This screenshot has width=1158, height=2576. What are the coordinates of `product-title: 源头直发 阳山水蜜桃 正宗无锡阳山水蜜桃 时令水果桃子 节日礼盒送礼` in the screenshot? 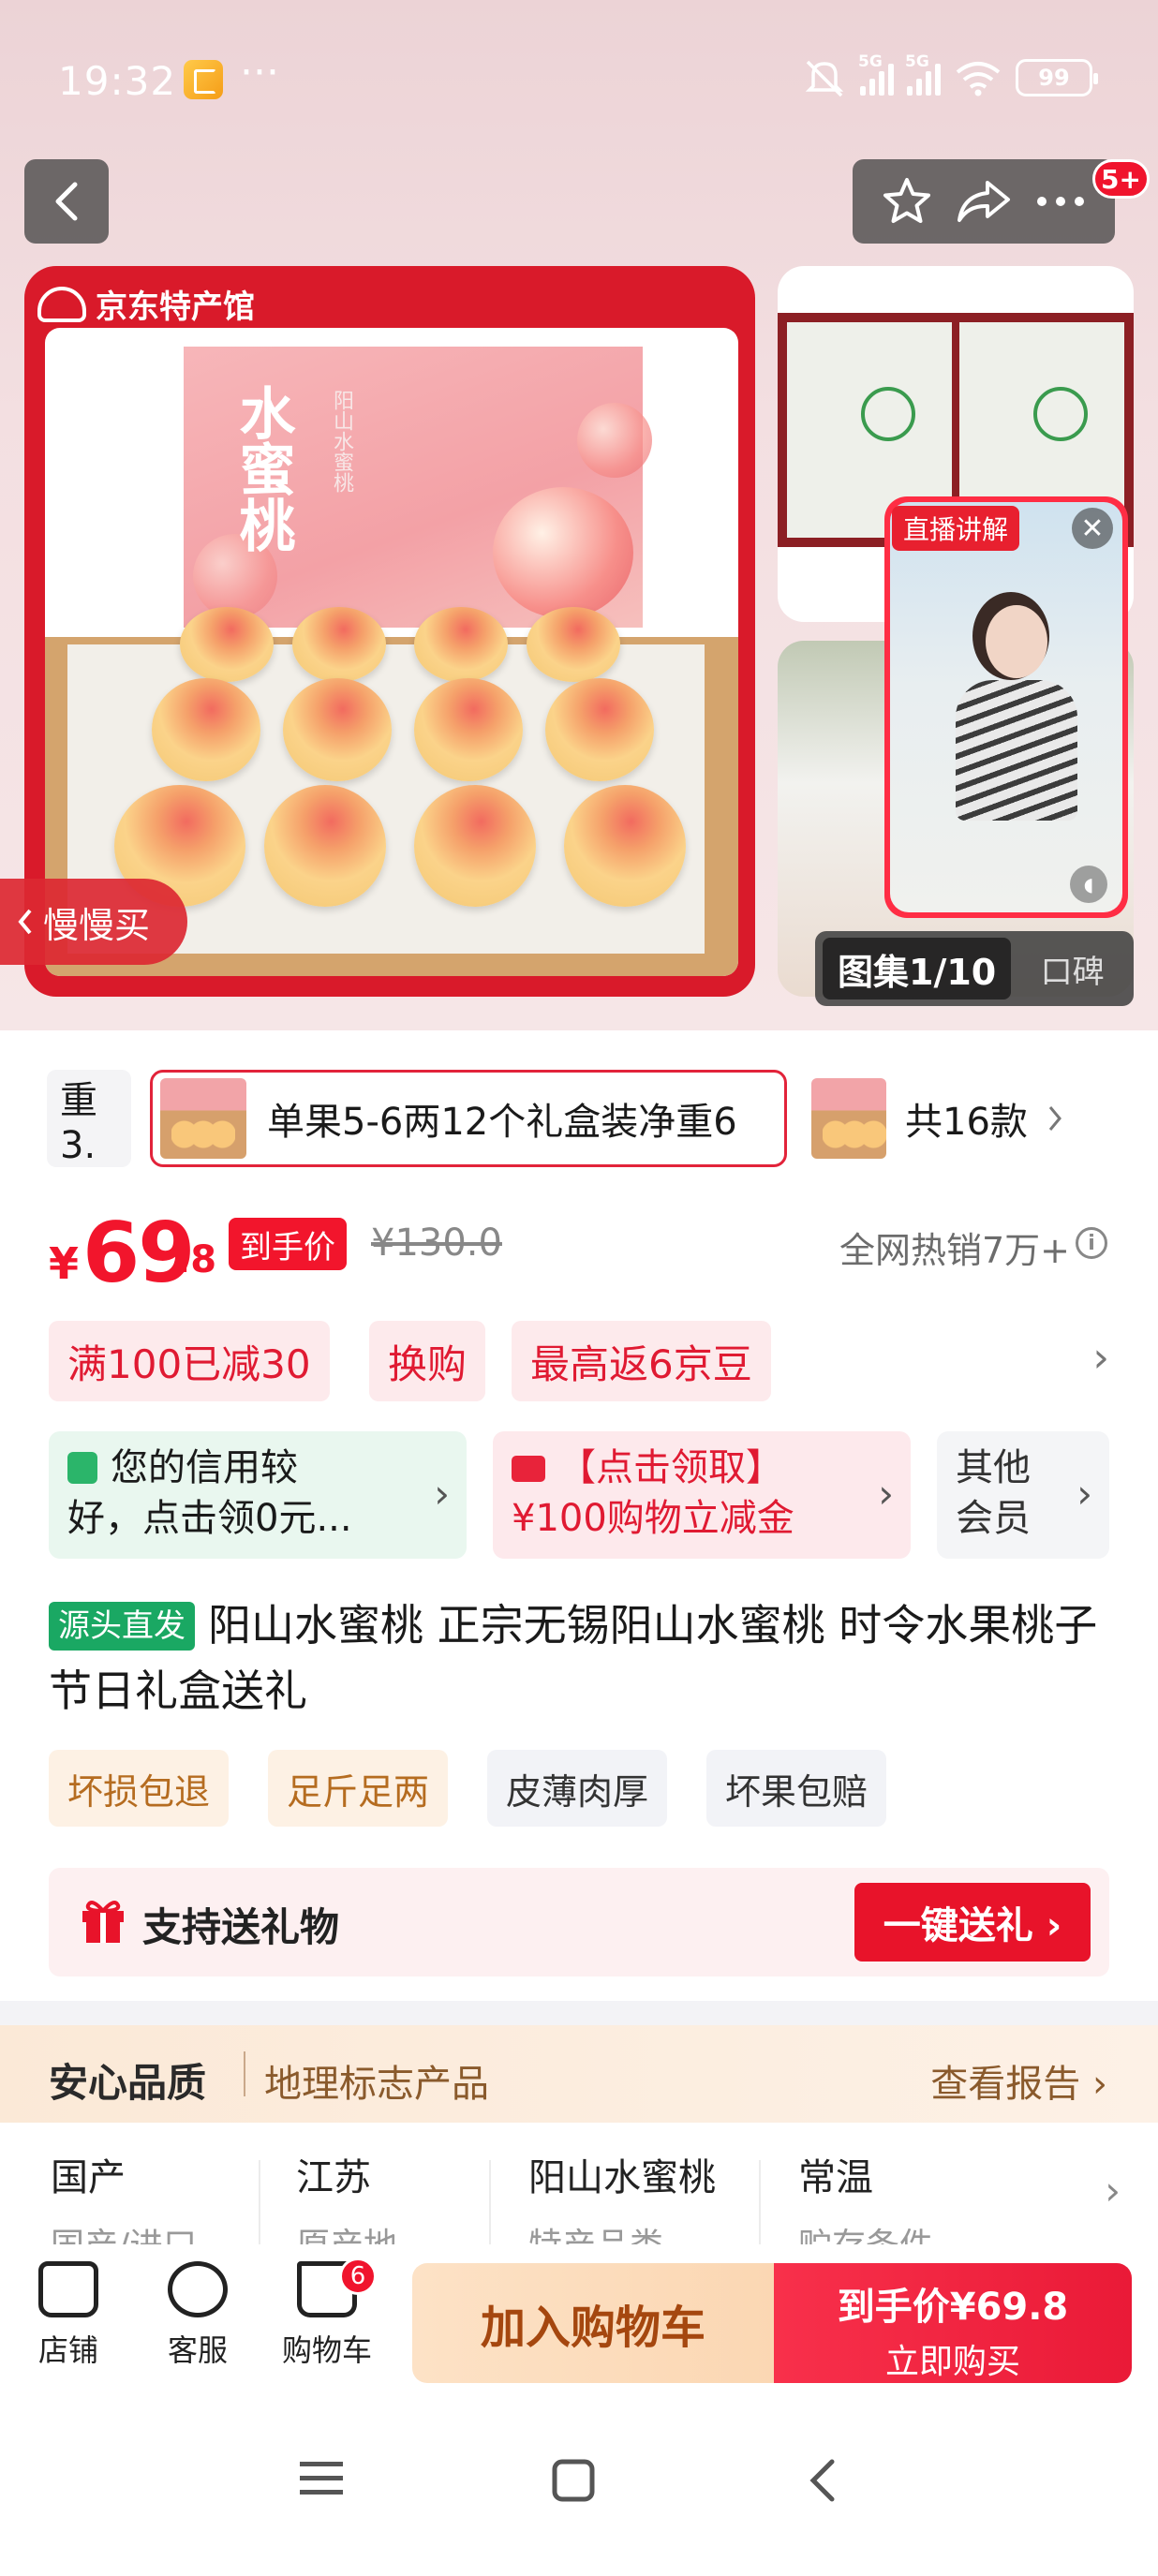 It's located at (573, 1658).